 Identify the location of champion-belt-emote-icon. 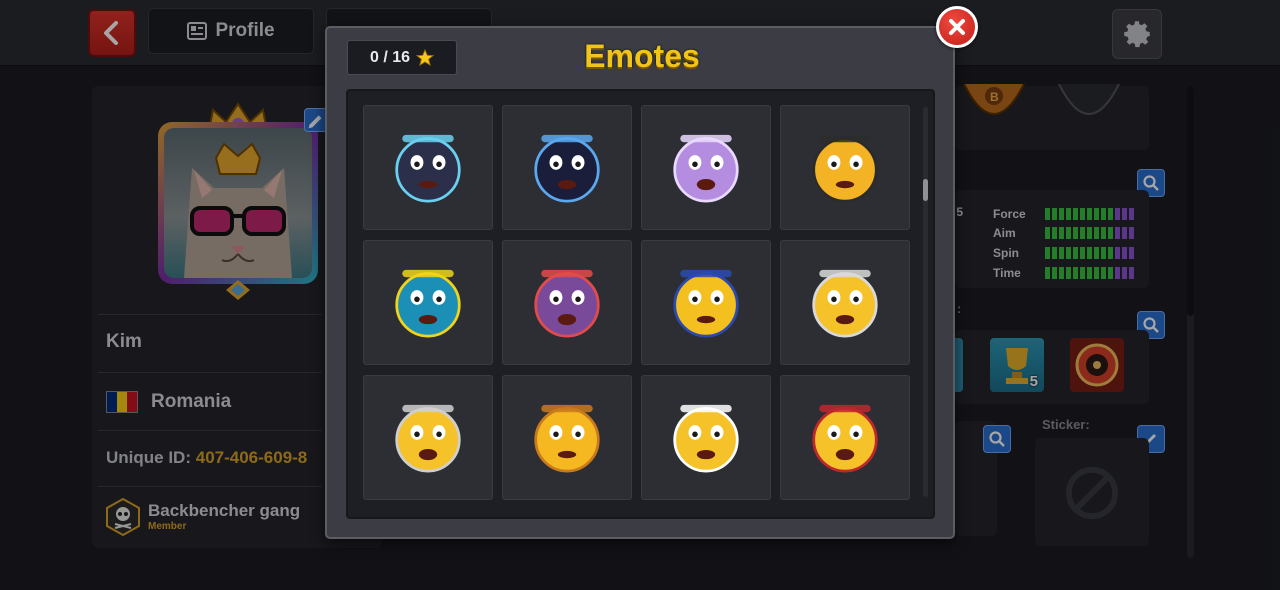
(845, 168).